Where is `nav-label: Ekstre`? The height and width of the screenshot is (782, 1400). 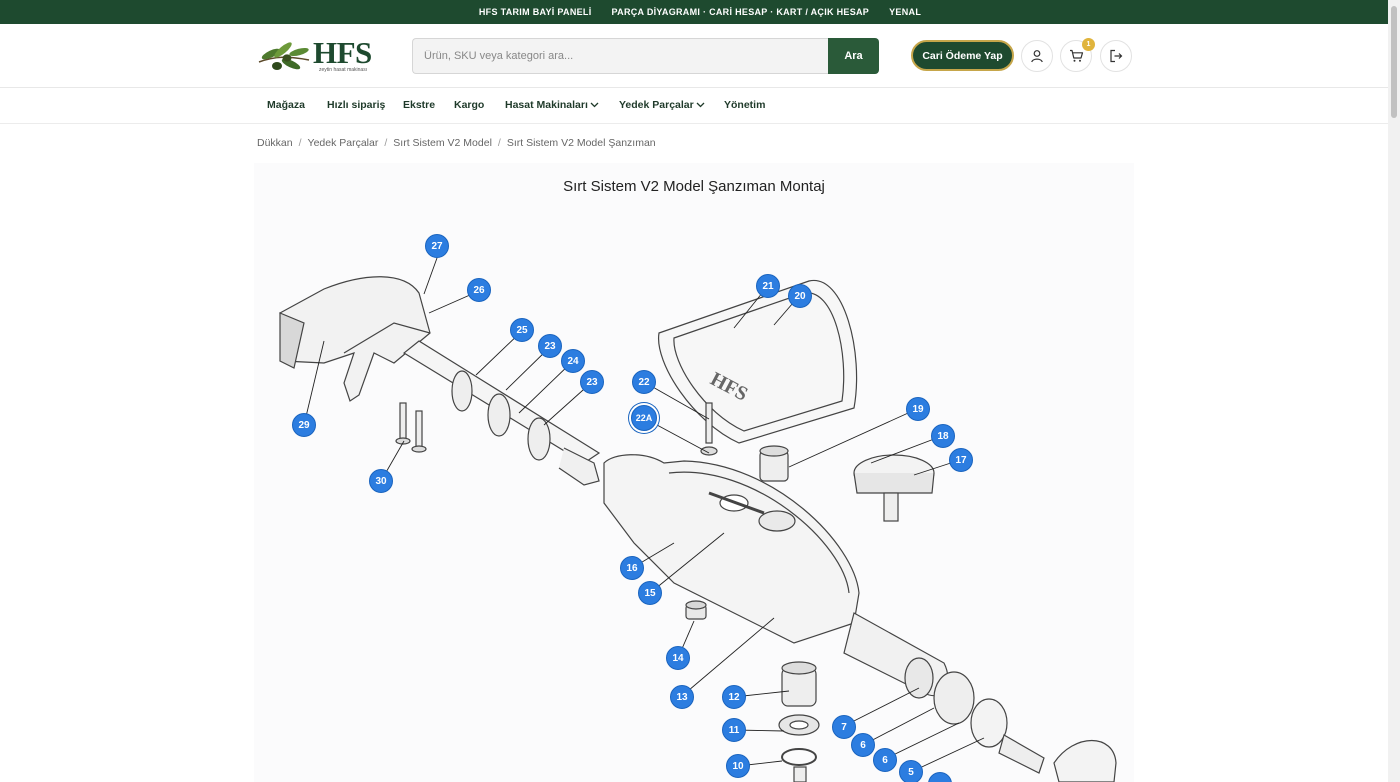 nav-label: Ekstre is located at coordinates (419, 105).